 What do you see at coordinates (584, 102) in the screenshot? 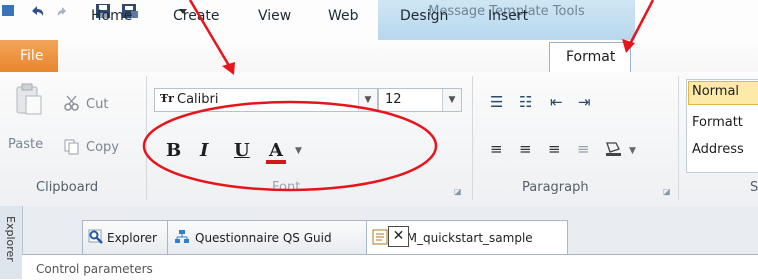
I see `increase-indent-icon: ⇥` at bounding box center [584, 102].